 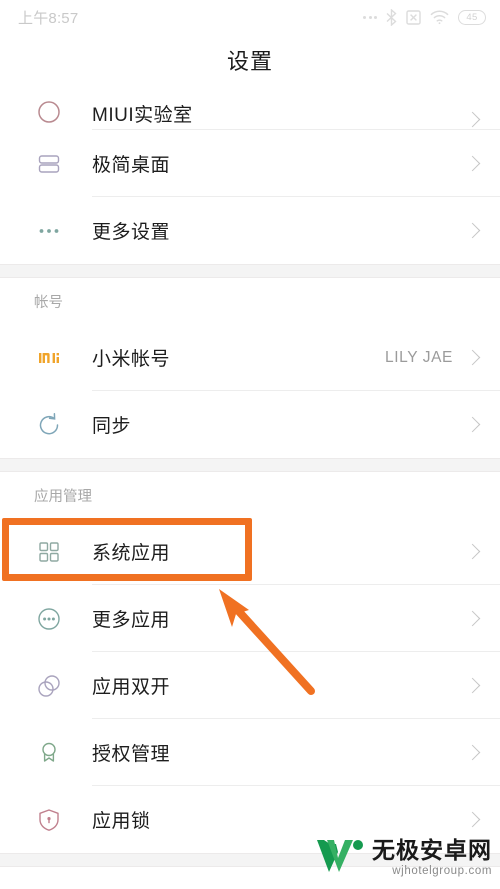 I want to click on settings-row-label: 小米帐号, so click(x=131, y=359).